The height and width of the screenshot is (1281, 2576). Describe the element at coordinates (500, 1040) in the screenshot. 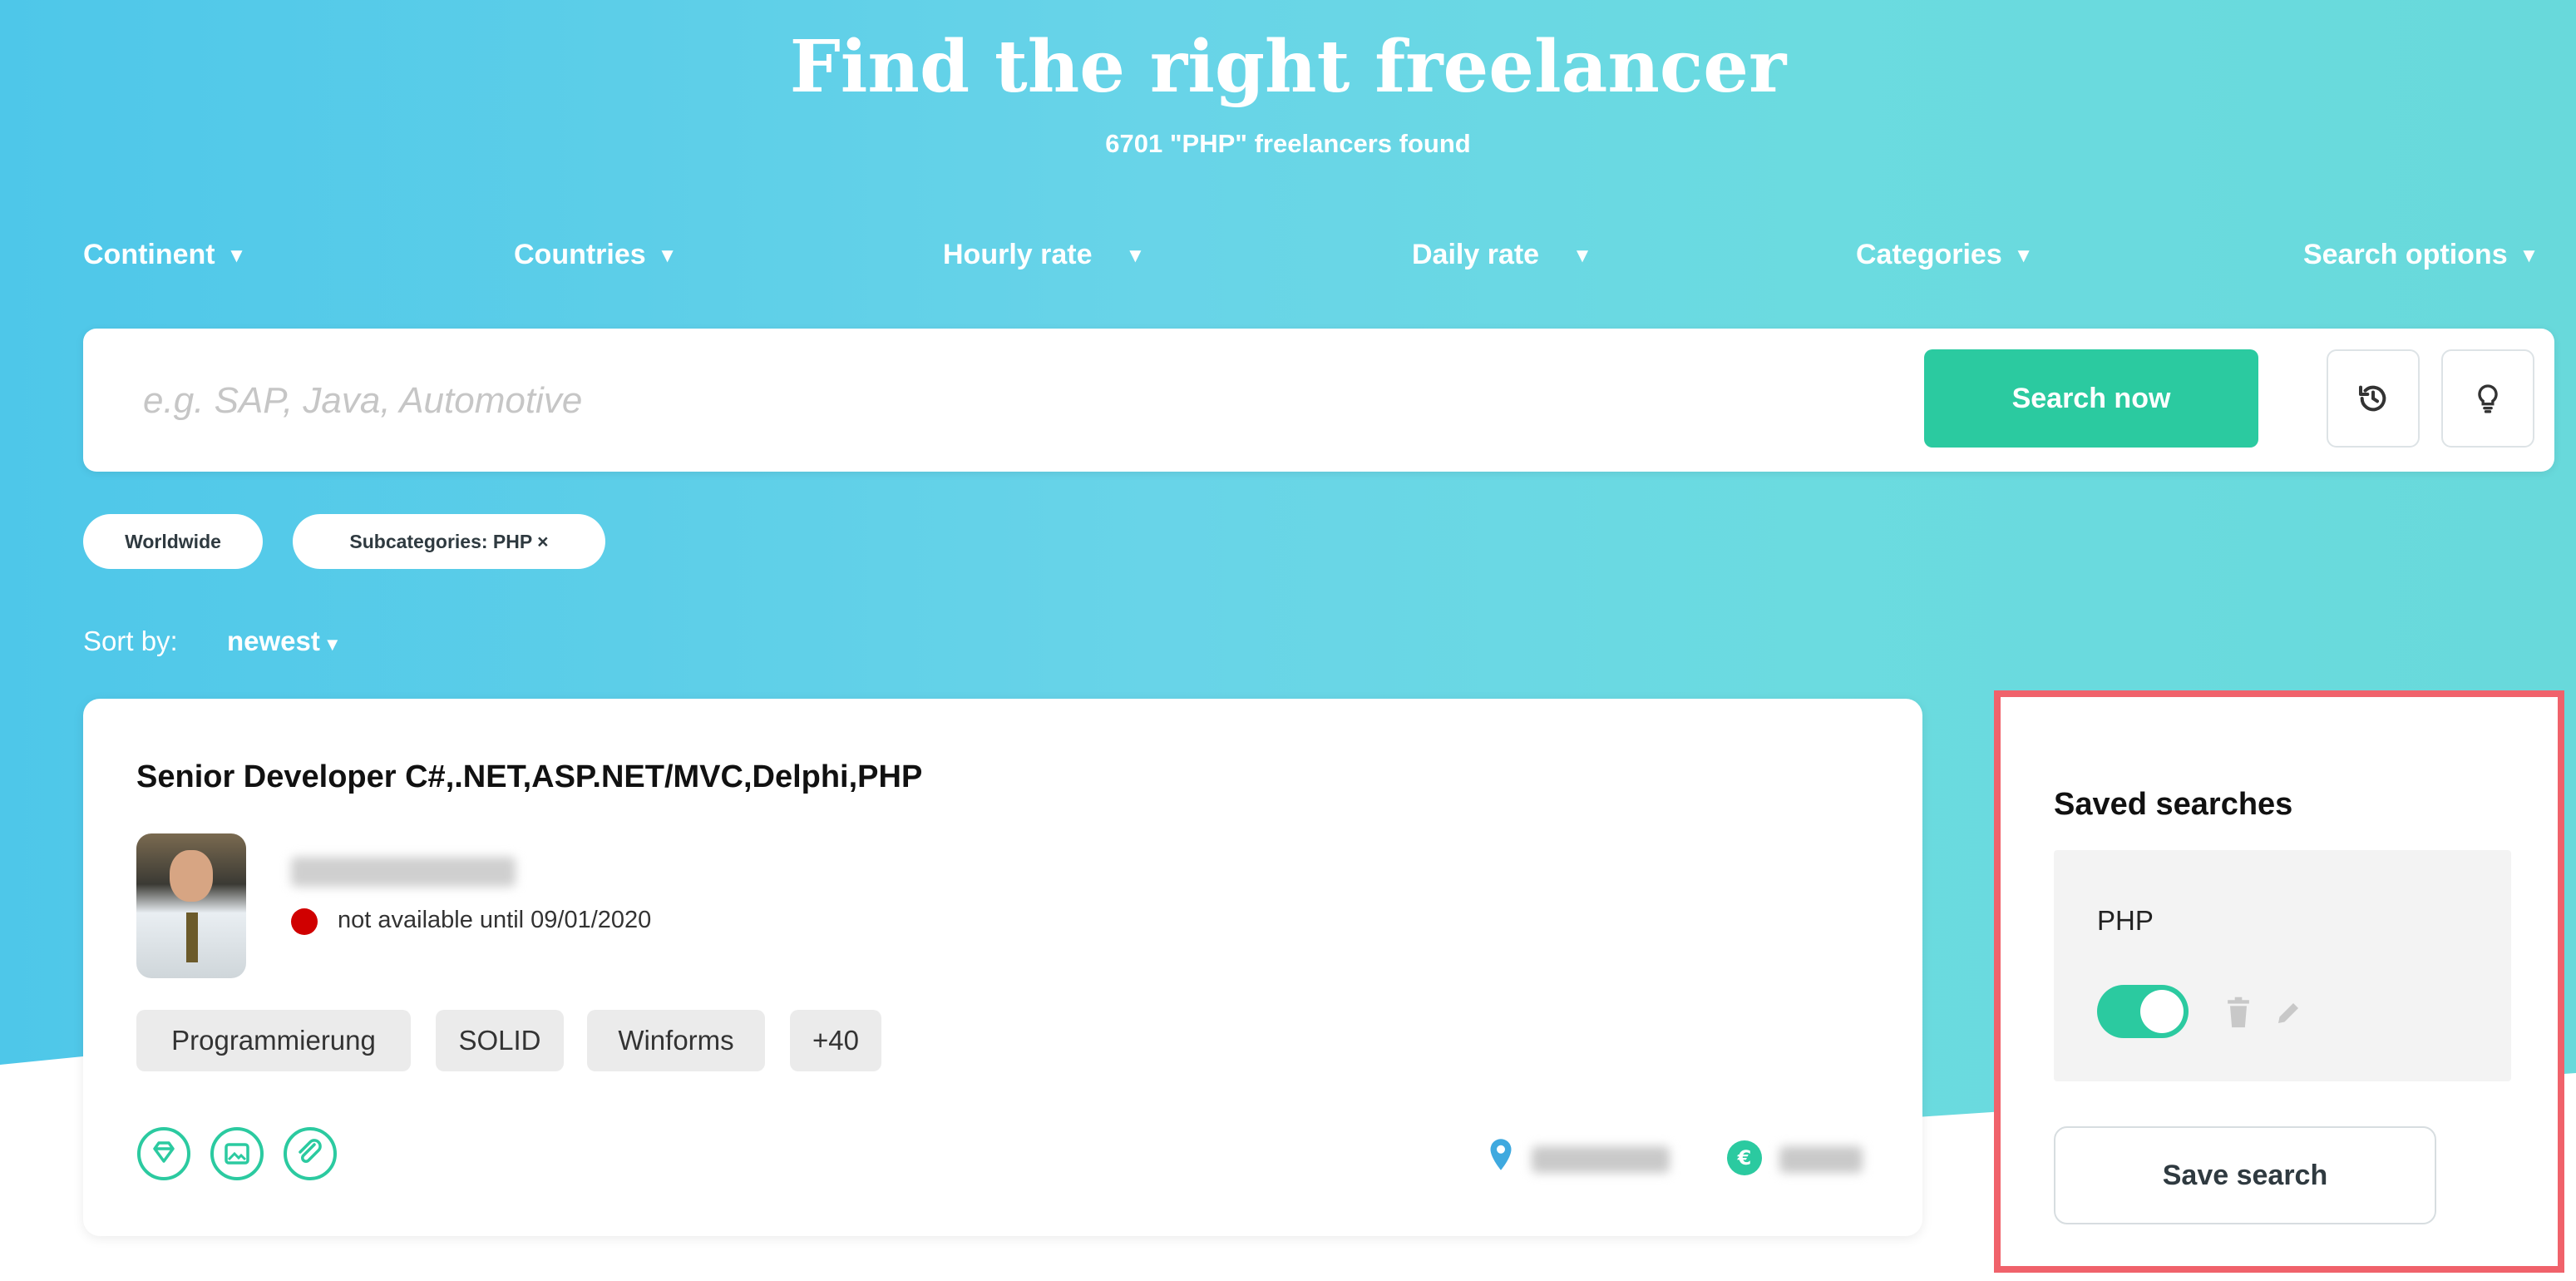

I see `skill-tag: SOLID` at that location.